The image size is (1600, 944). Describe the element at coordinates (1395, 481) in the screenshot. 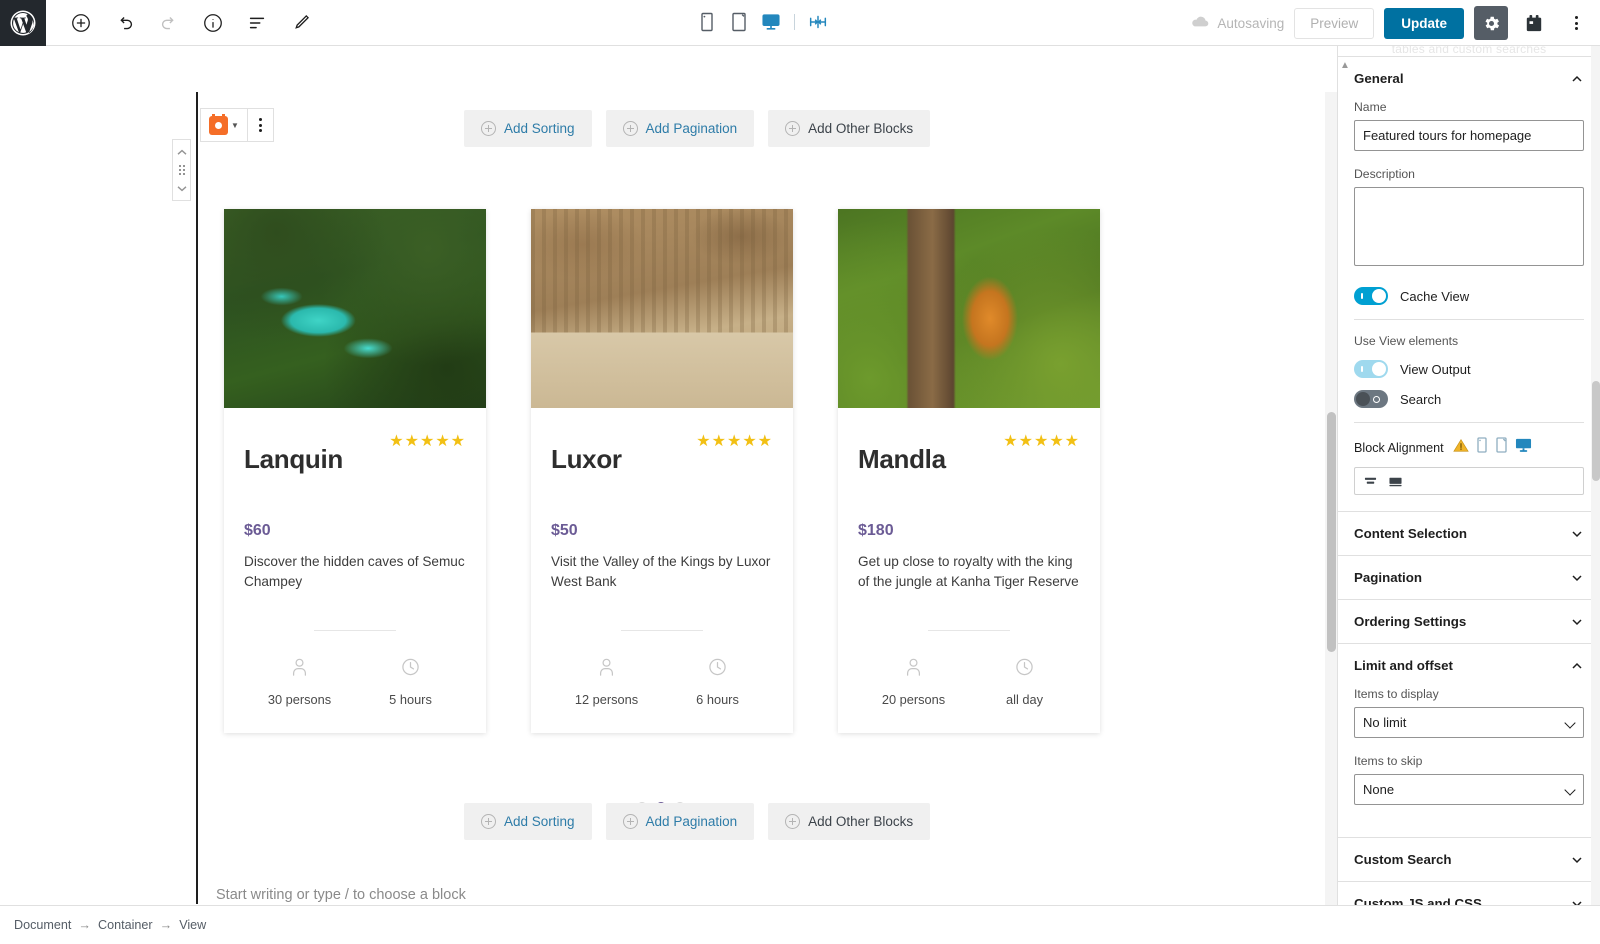

I see `align-wide-icon` at that location.